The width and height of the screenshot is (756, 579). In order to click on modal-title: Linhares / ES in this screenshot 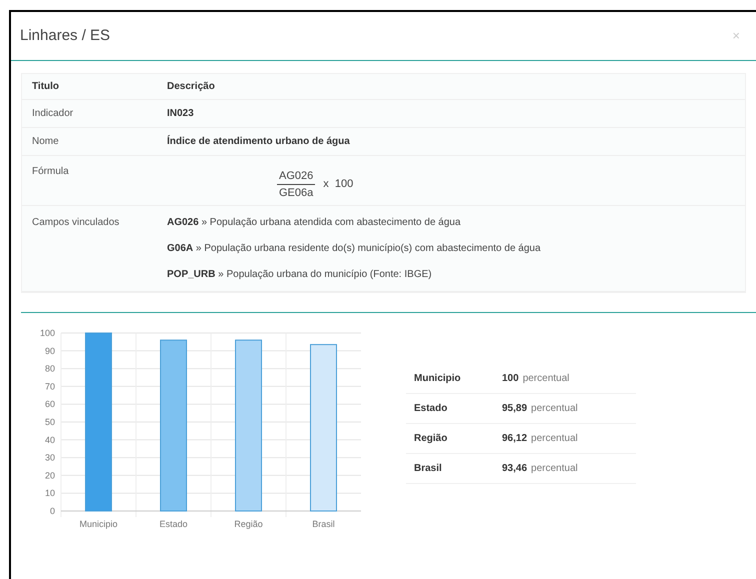, I will do `click(65, 36)`.